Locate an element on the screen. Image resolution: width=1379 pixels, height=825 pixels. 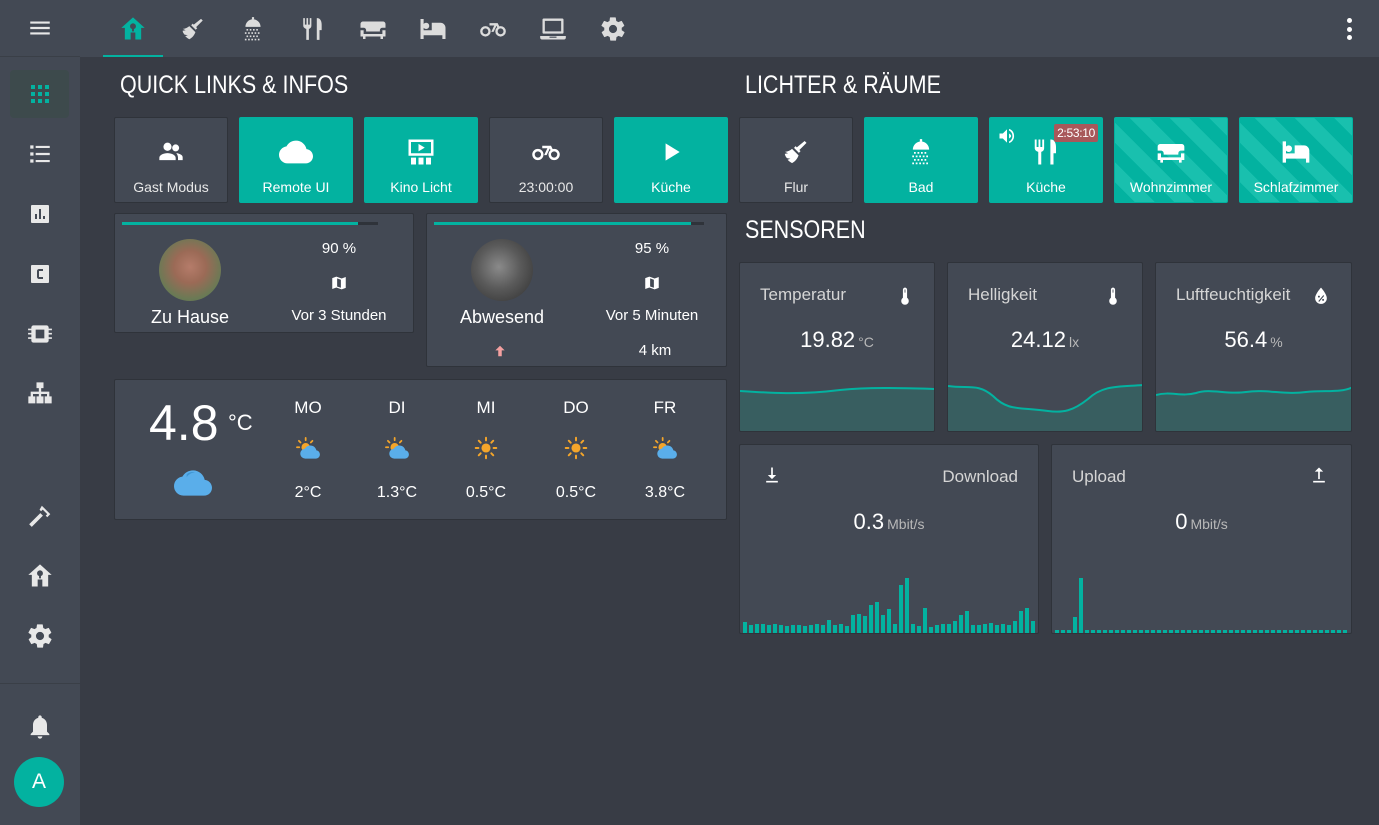
last-seen: Vor 5 Minuten is located at coordinates (652, 315).